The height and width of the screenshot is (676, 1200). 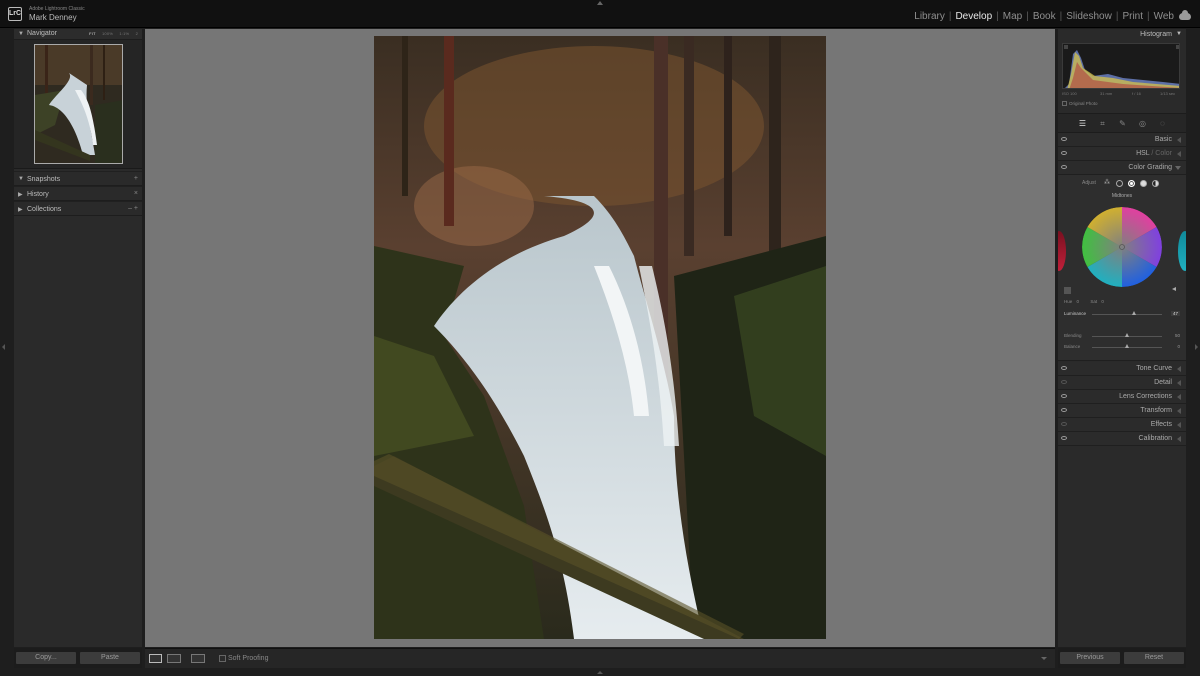 I want to click on develop-tool-strip: ☰ ⌗ ✎ ◎ ◌, so click(x=1122, y=123).